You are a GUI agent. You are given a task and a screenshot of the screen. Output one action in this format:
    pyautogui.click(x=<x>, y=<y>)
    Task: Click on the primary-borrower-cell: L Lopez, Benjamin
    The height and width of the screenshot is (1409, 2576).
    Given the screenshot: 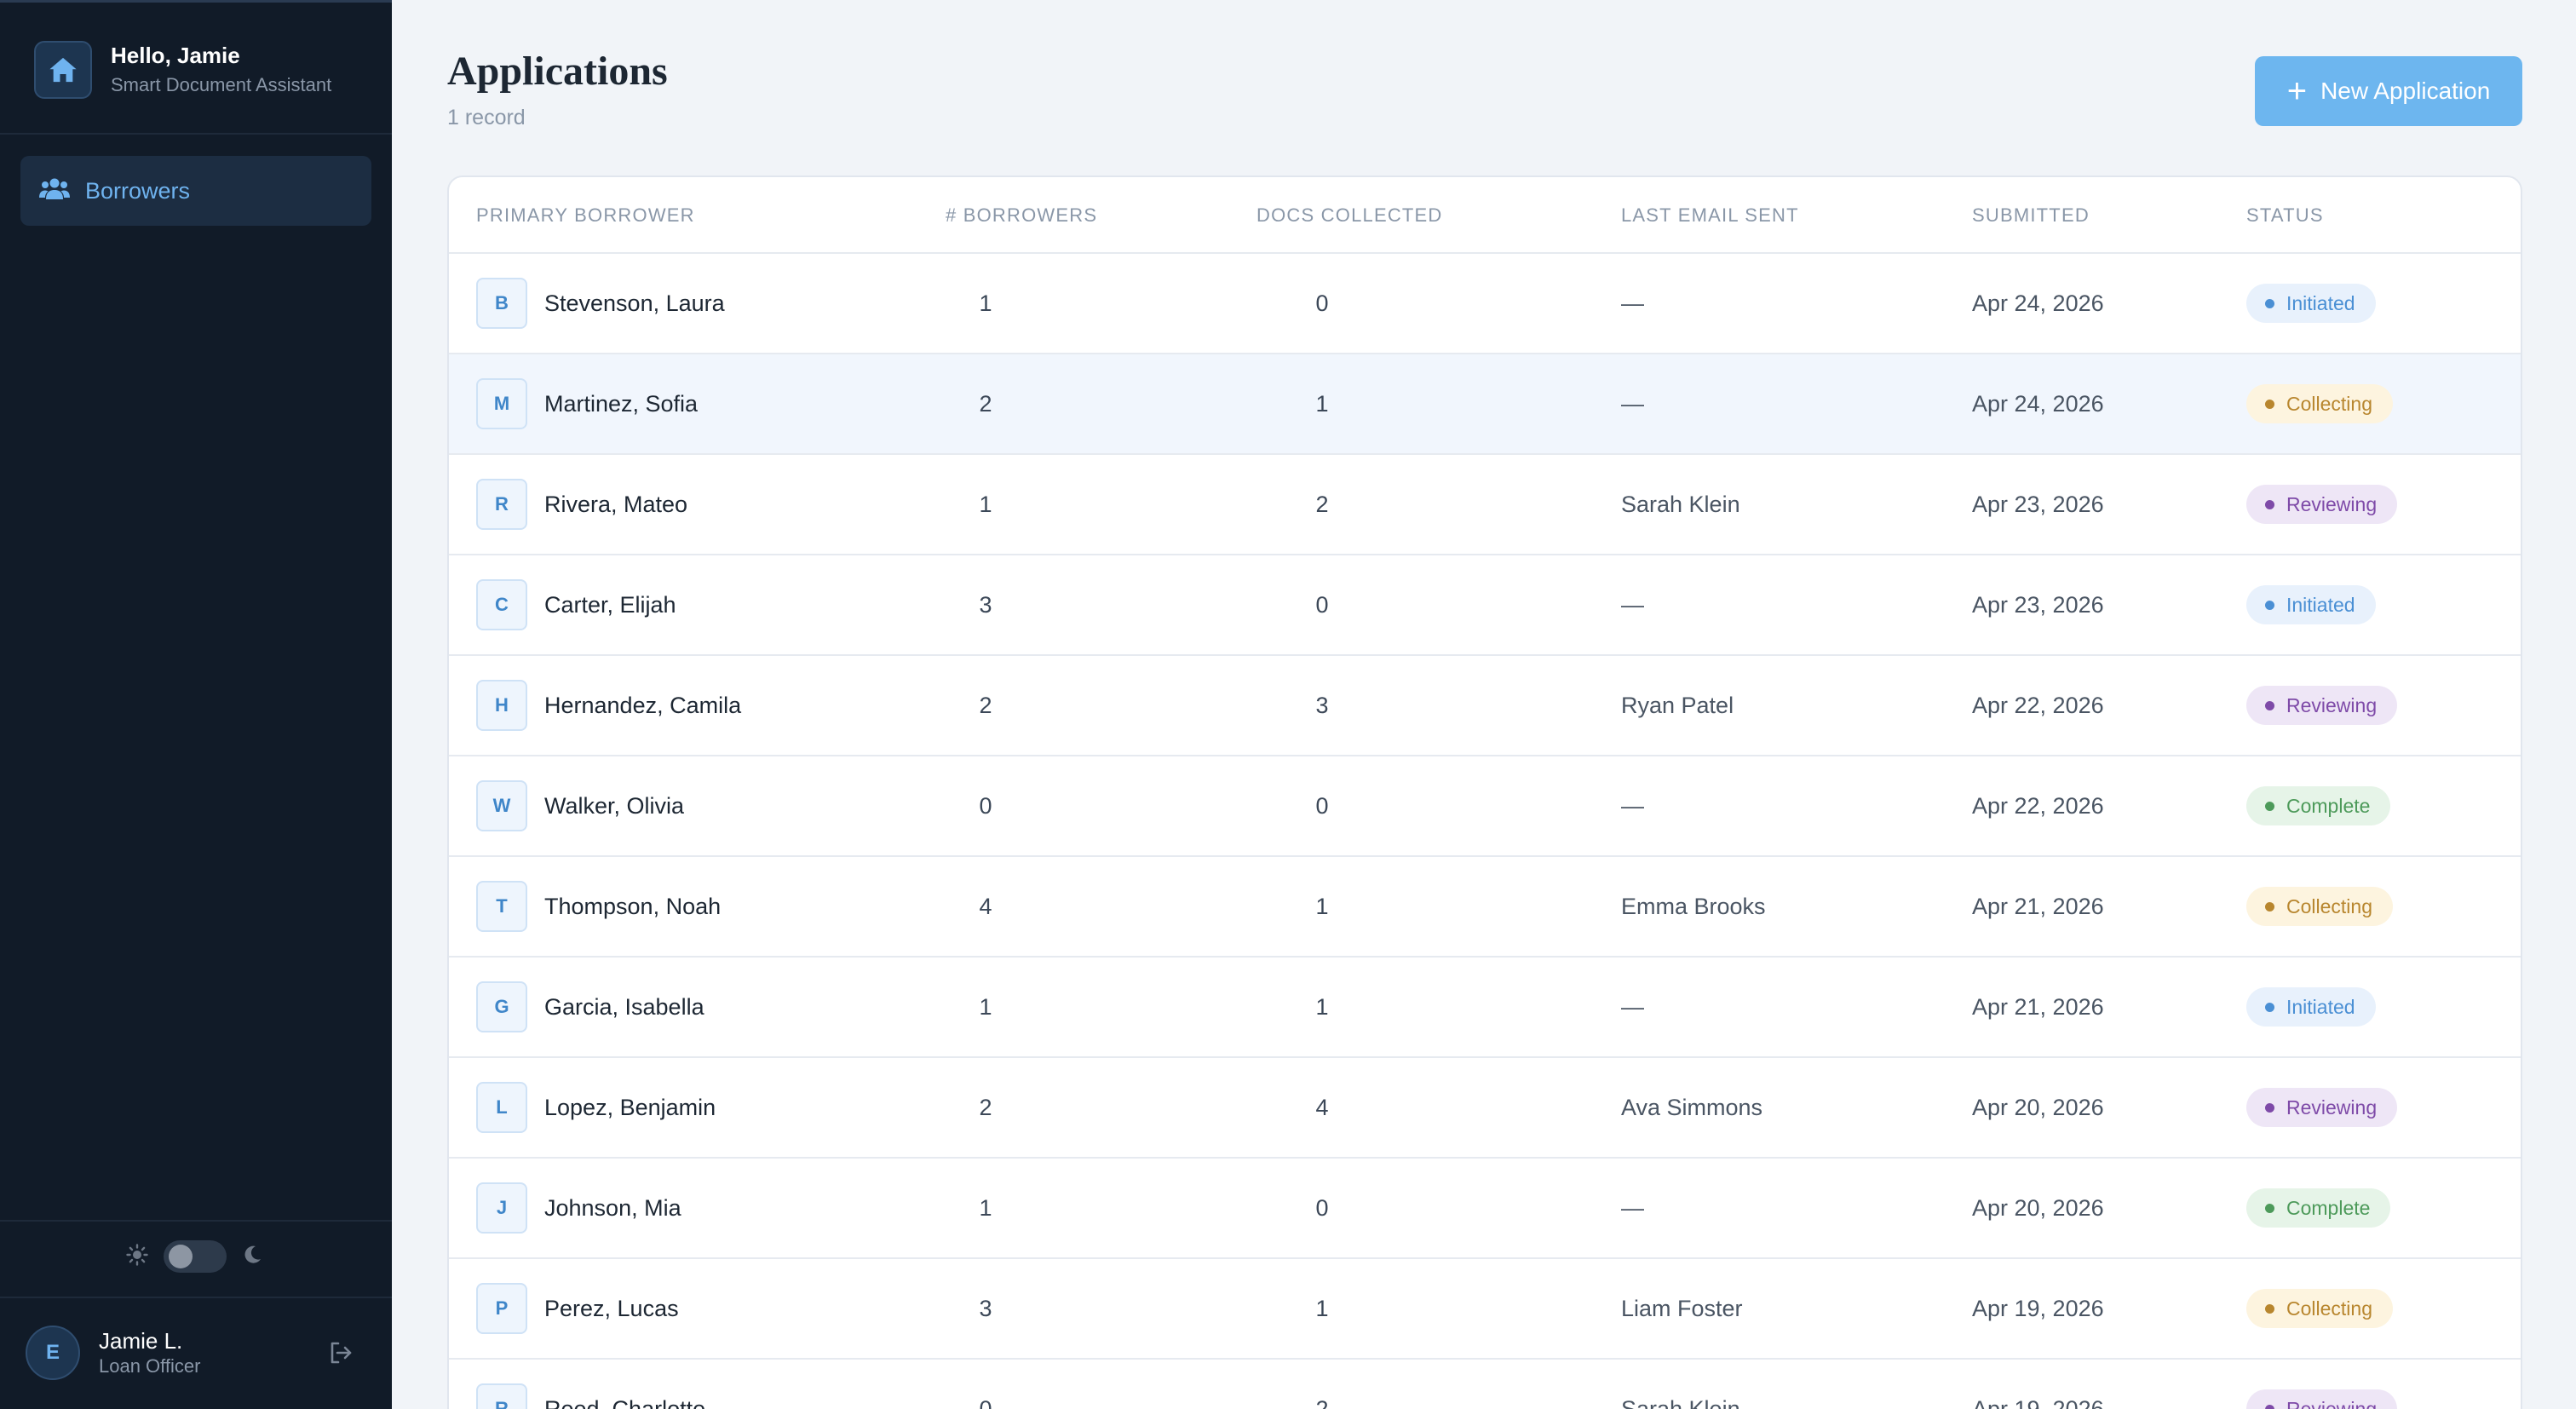 What is the action you would take?
    pyautogui.click(x=596, y=1107)
    